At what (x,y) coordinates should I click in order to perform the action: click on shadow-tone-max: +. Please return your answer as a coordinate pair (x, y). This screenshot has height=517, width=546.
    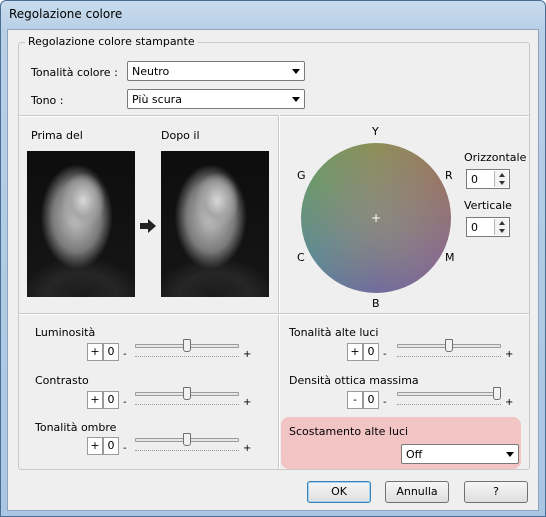
    Looking at the image, I should click on (247, 448).